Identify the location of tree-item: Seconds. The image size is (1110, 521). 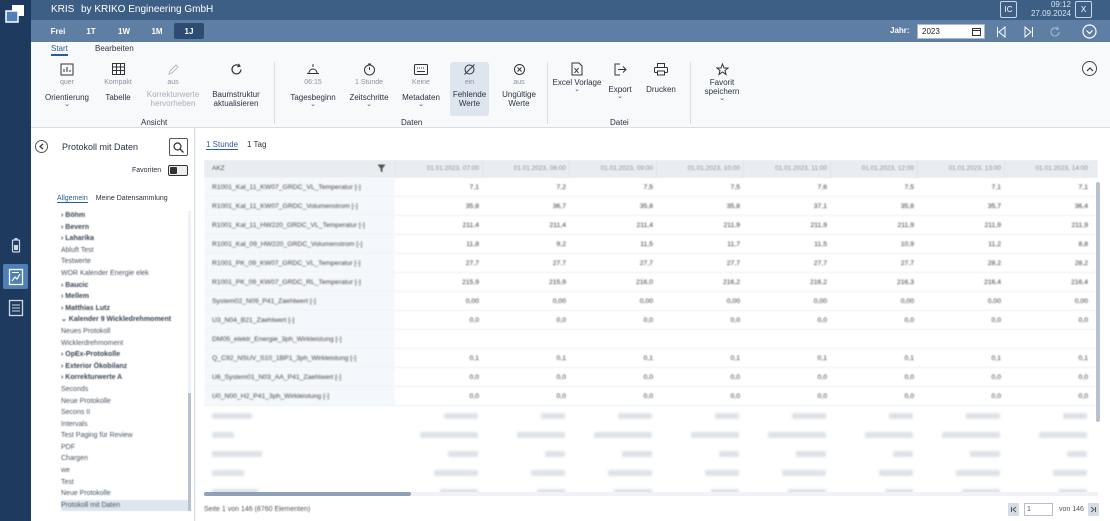
(126, 390).